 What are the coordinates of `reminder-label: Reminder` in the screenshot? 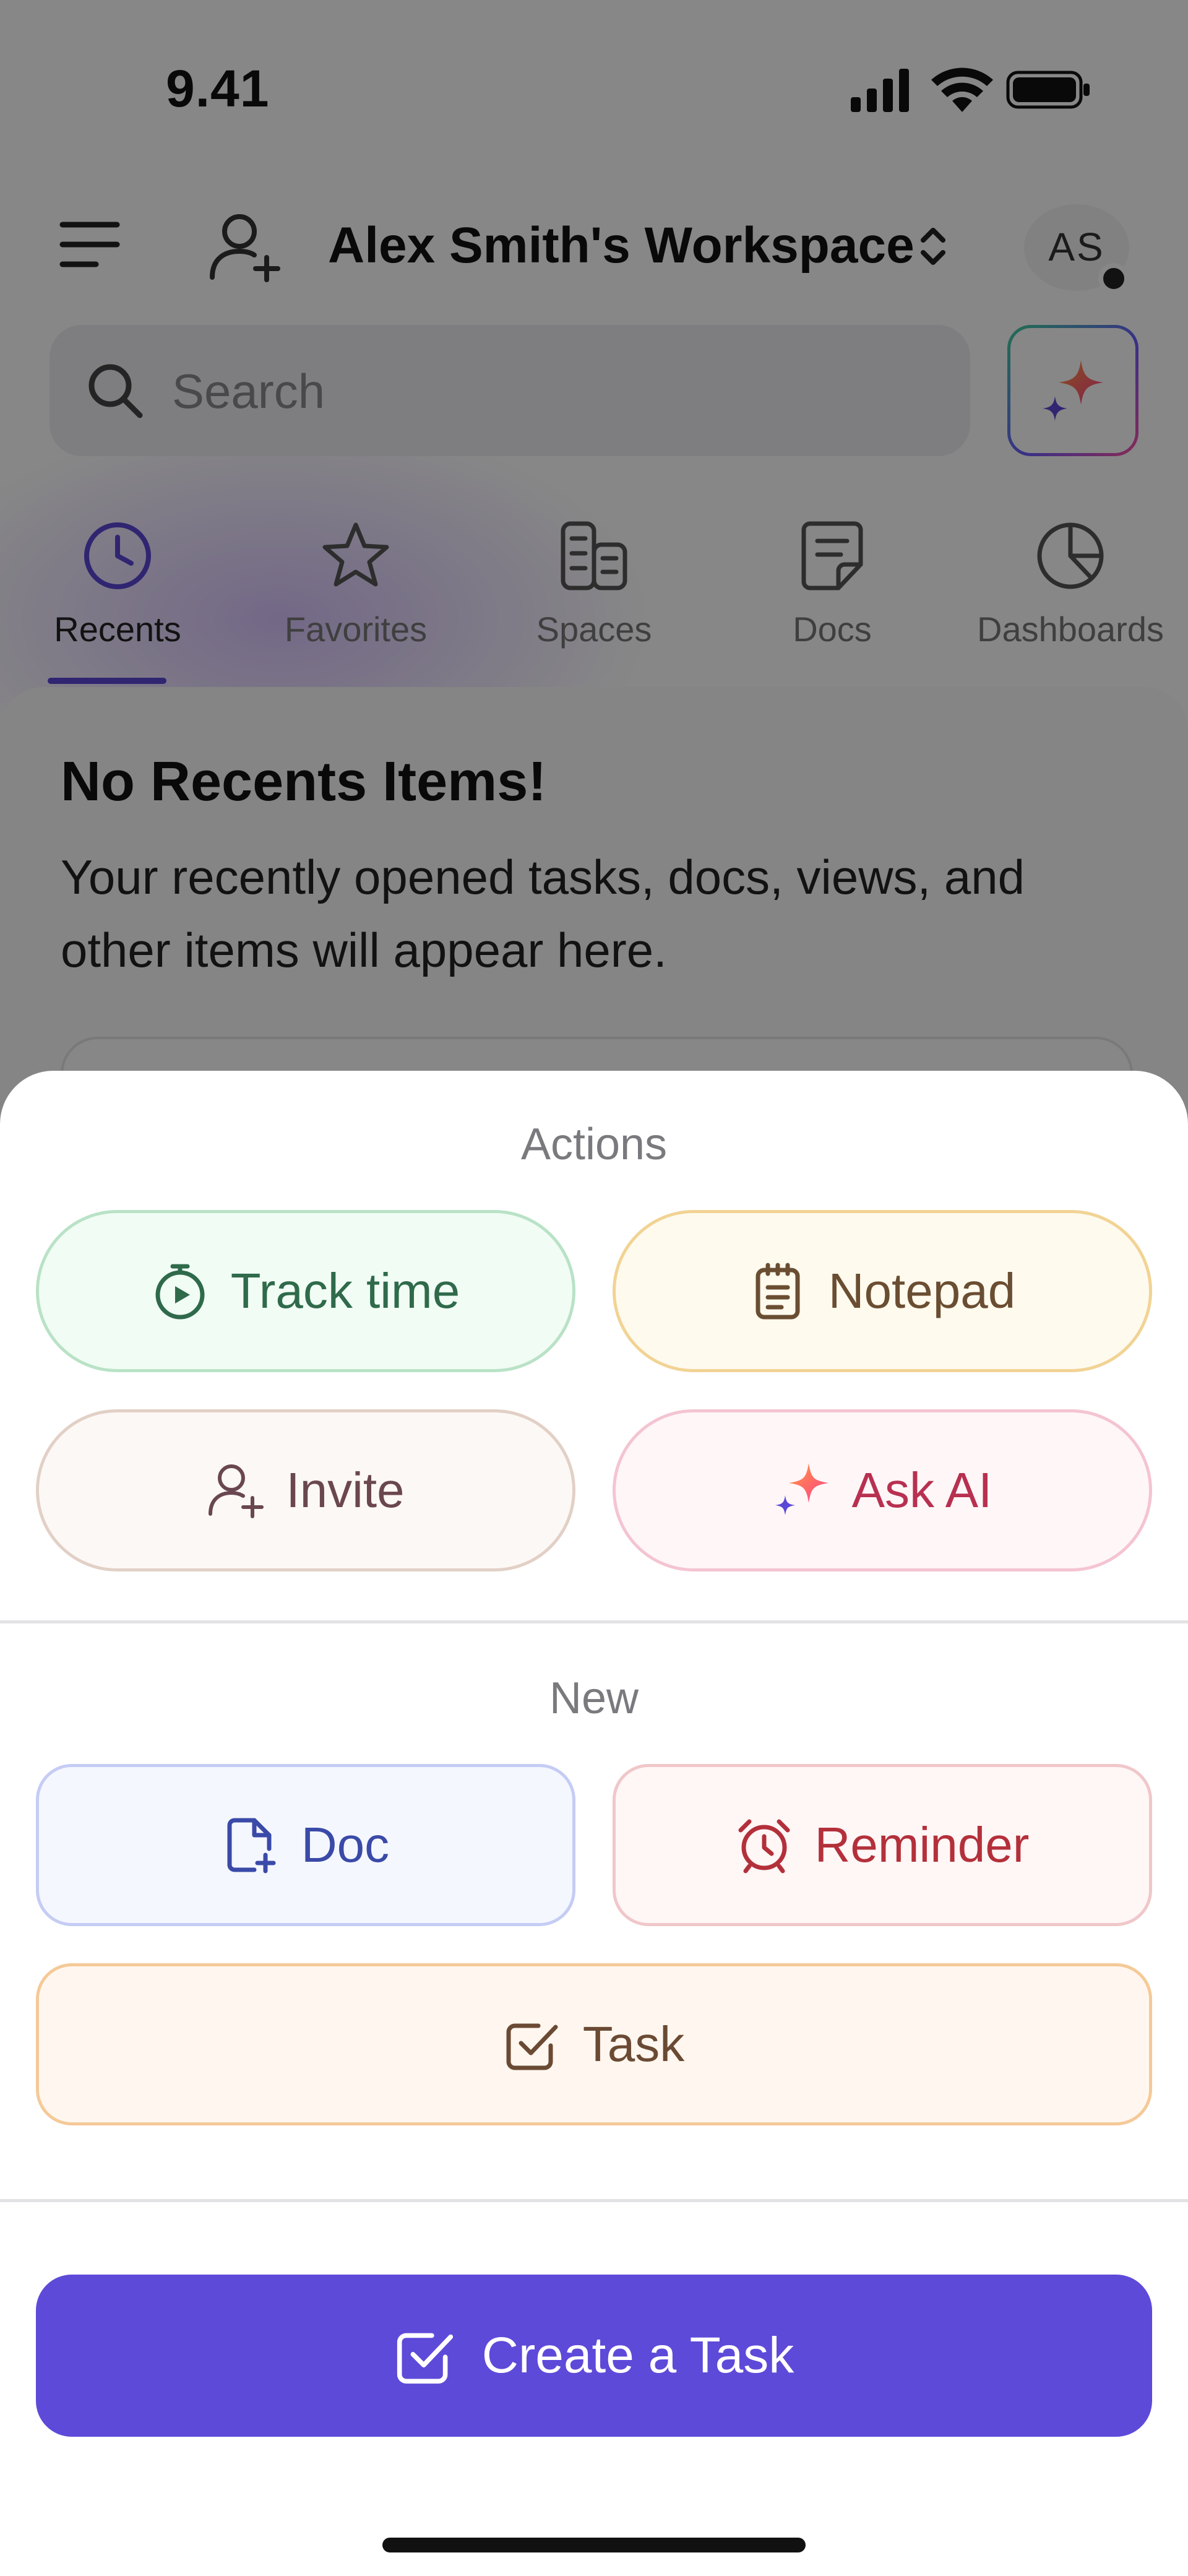 It's located at (922, 1844).